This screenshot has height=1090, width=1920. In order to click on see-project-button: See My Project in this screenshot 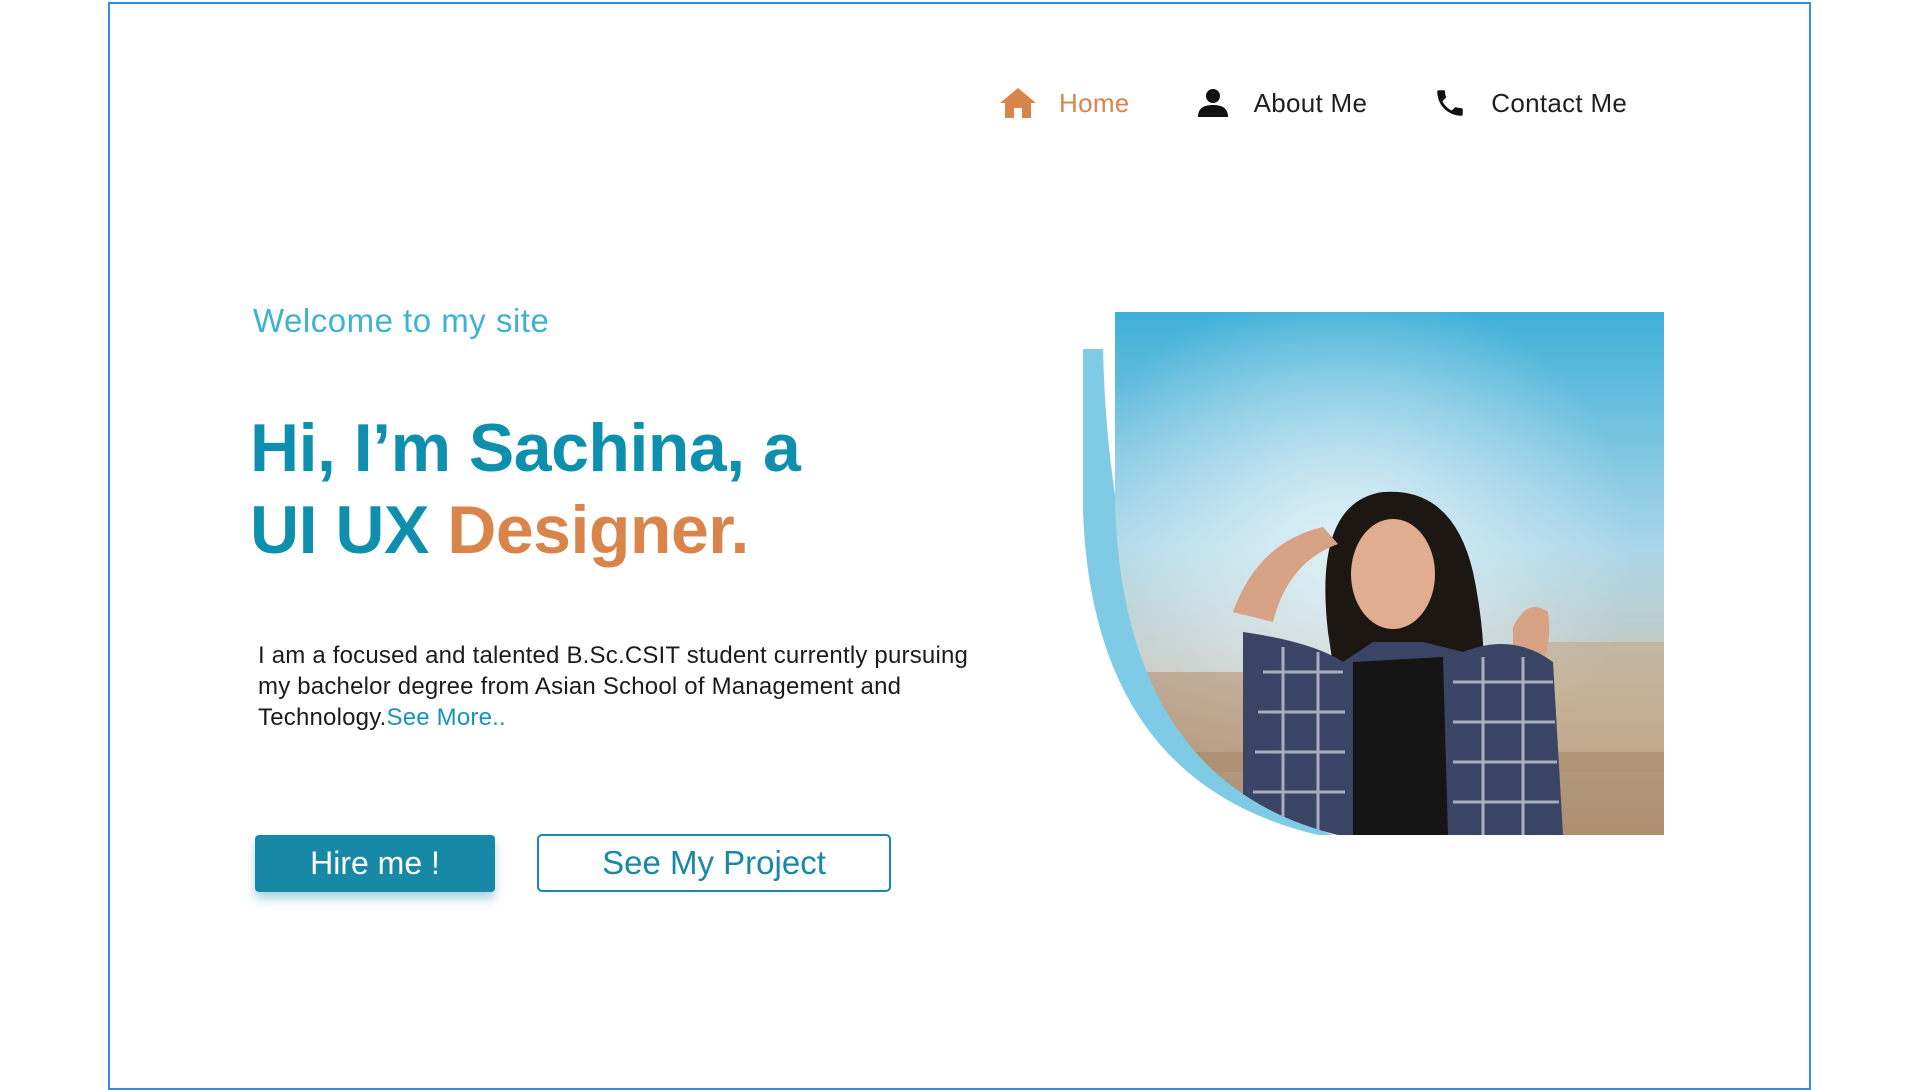, I will do `click(714, 863)`.